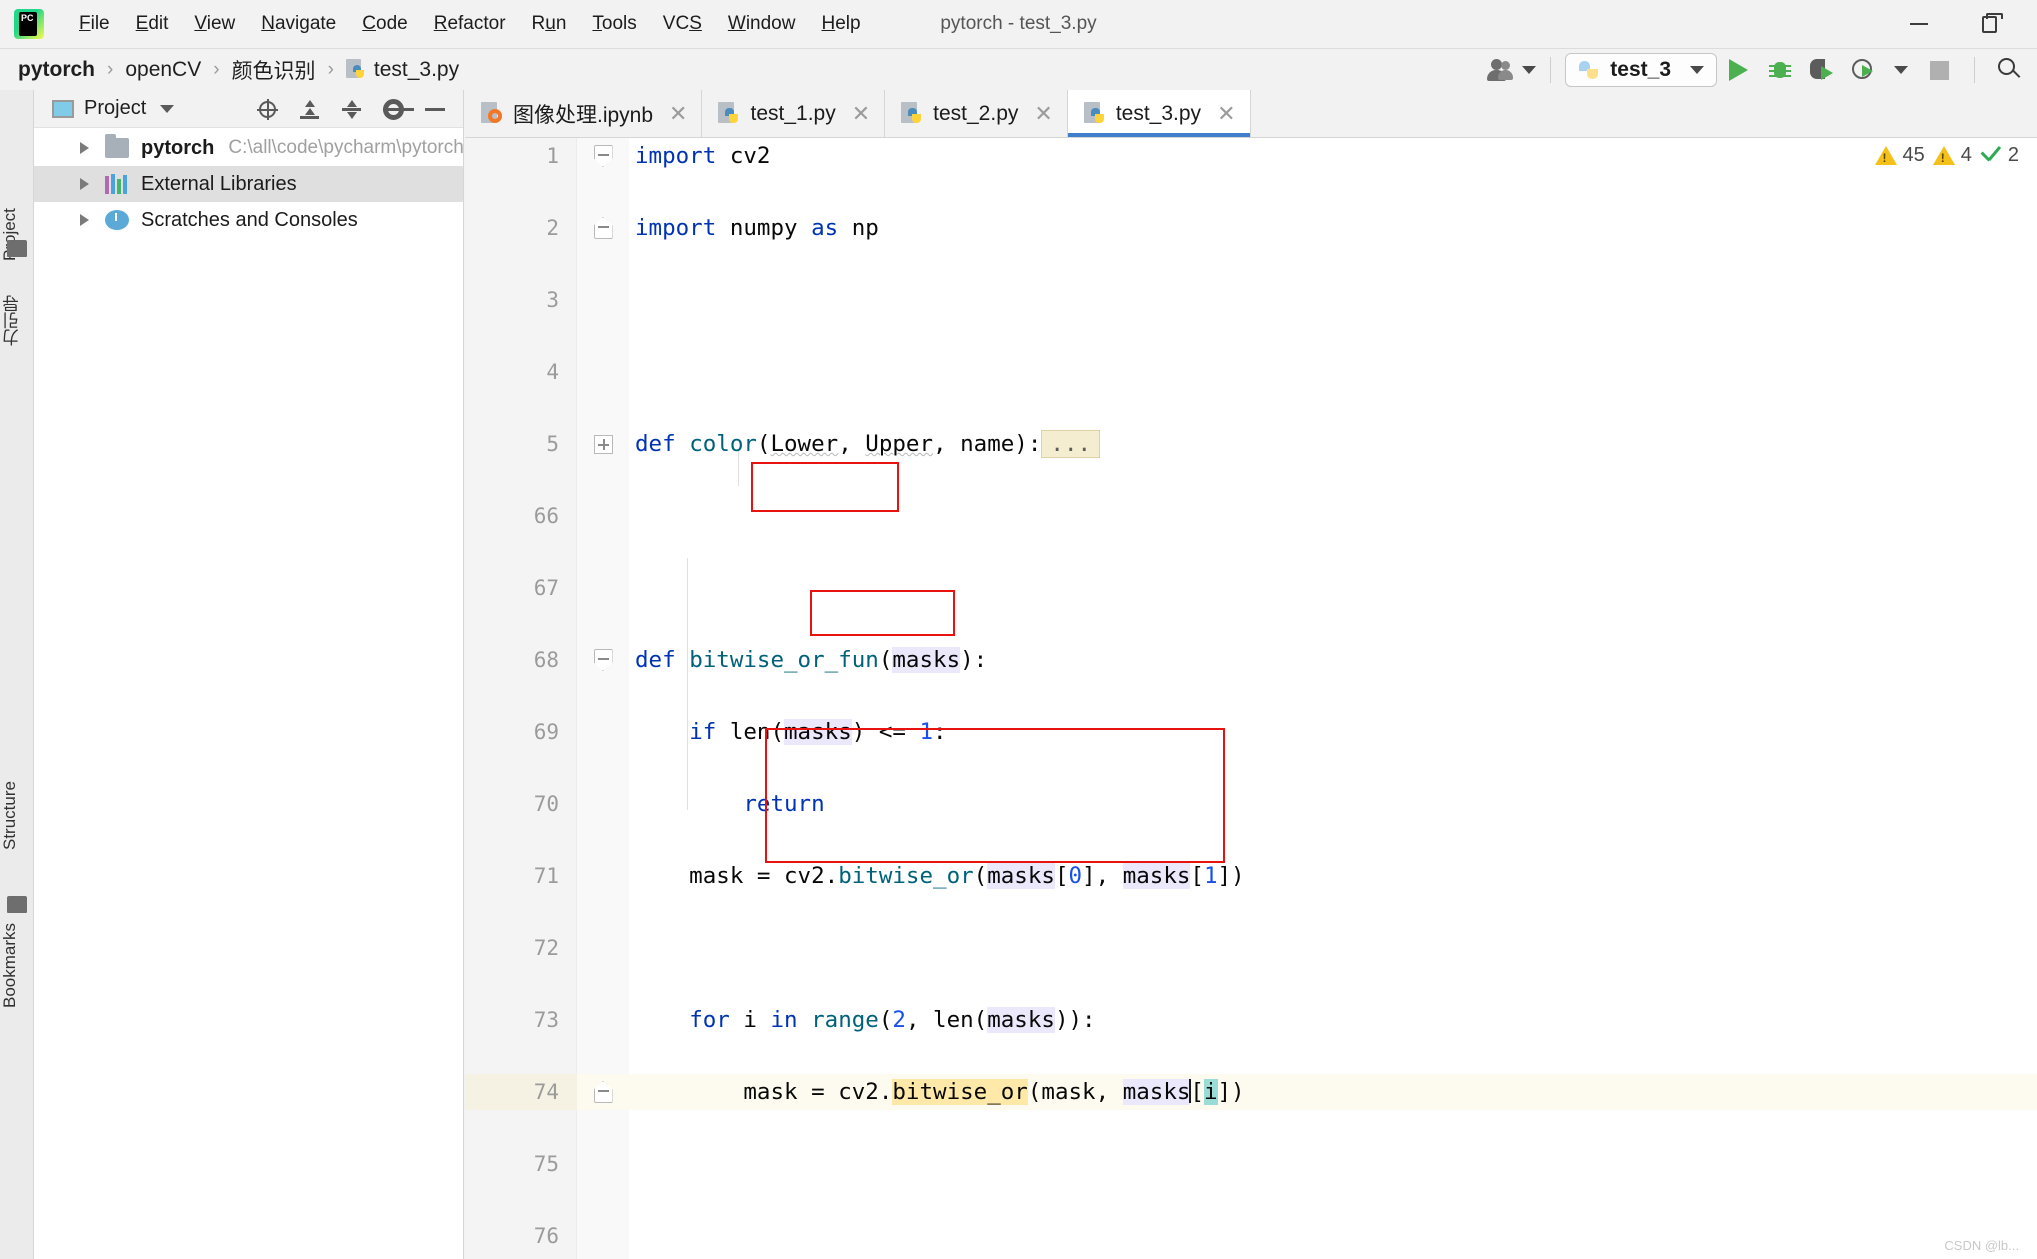 This screenshot has width=2037, height=1259. What do you see at coordinates (940, 1092) in the screenshot?
I see `code-text: mask = cv2.bitwise_or(mask, masks[i])` at bounding box center [940, 1092].